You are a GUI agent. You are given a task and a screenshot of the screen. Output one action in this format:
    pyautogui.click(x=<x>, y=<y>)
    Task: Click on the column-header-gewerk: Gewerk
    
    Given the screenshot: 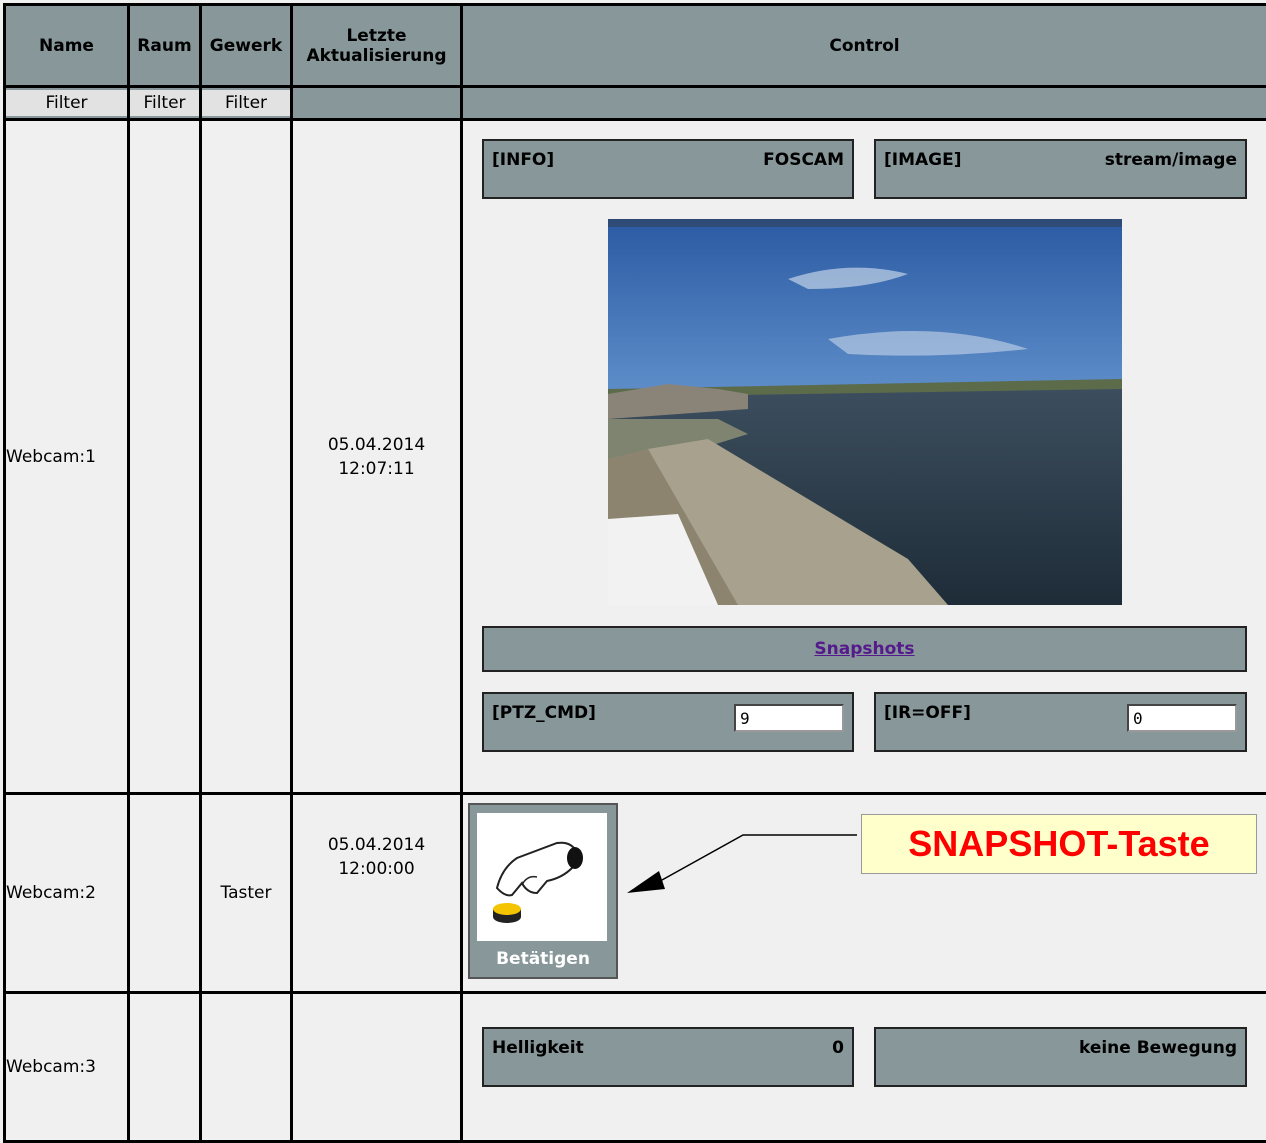 What is the action you would take?
    pyautogui.click(x=246, y=46)
    